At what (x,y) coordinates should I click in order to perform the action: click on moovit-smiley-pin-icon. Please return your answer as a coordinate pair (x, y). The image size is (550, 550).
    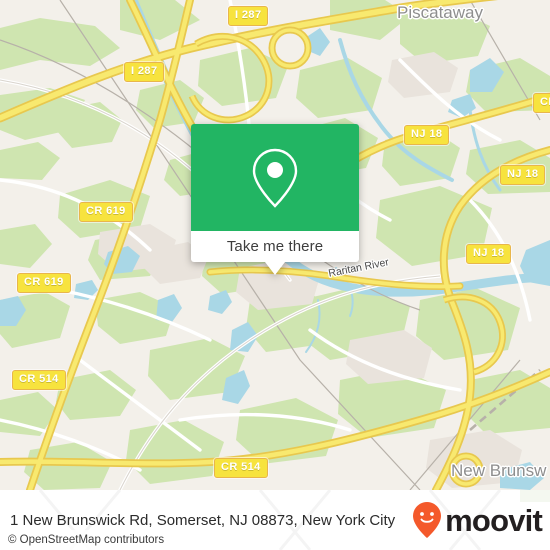
    Looking at the image, I should click on (427, 520).